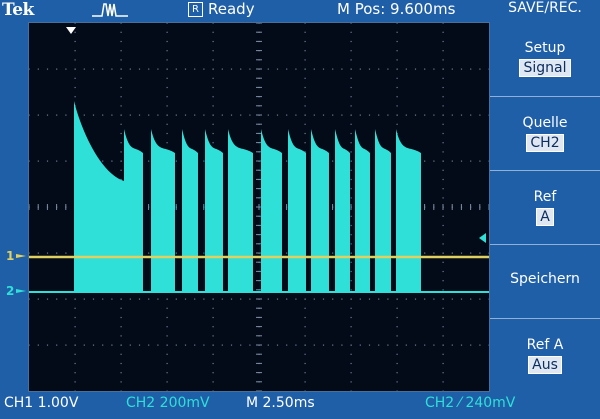 The width and height of the screenshot is (600, 419). I want to click on menu-setup-button: Setup Signal, so click(545, 58).